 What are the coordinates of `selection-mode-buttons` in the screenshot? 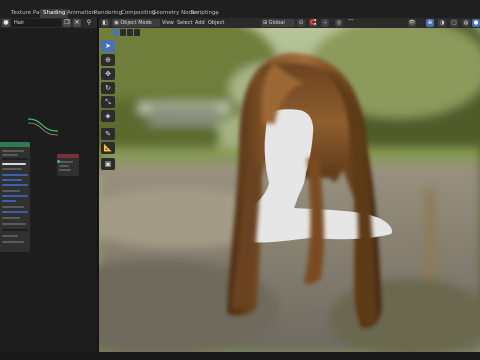 It's located at (128, 32).